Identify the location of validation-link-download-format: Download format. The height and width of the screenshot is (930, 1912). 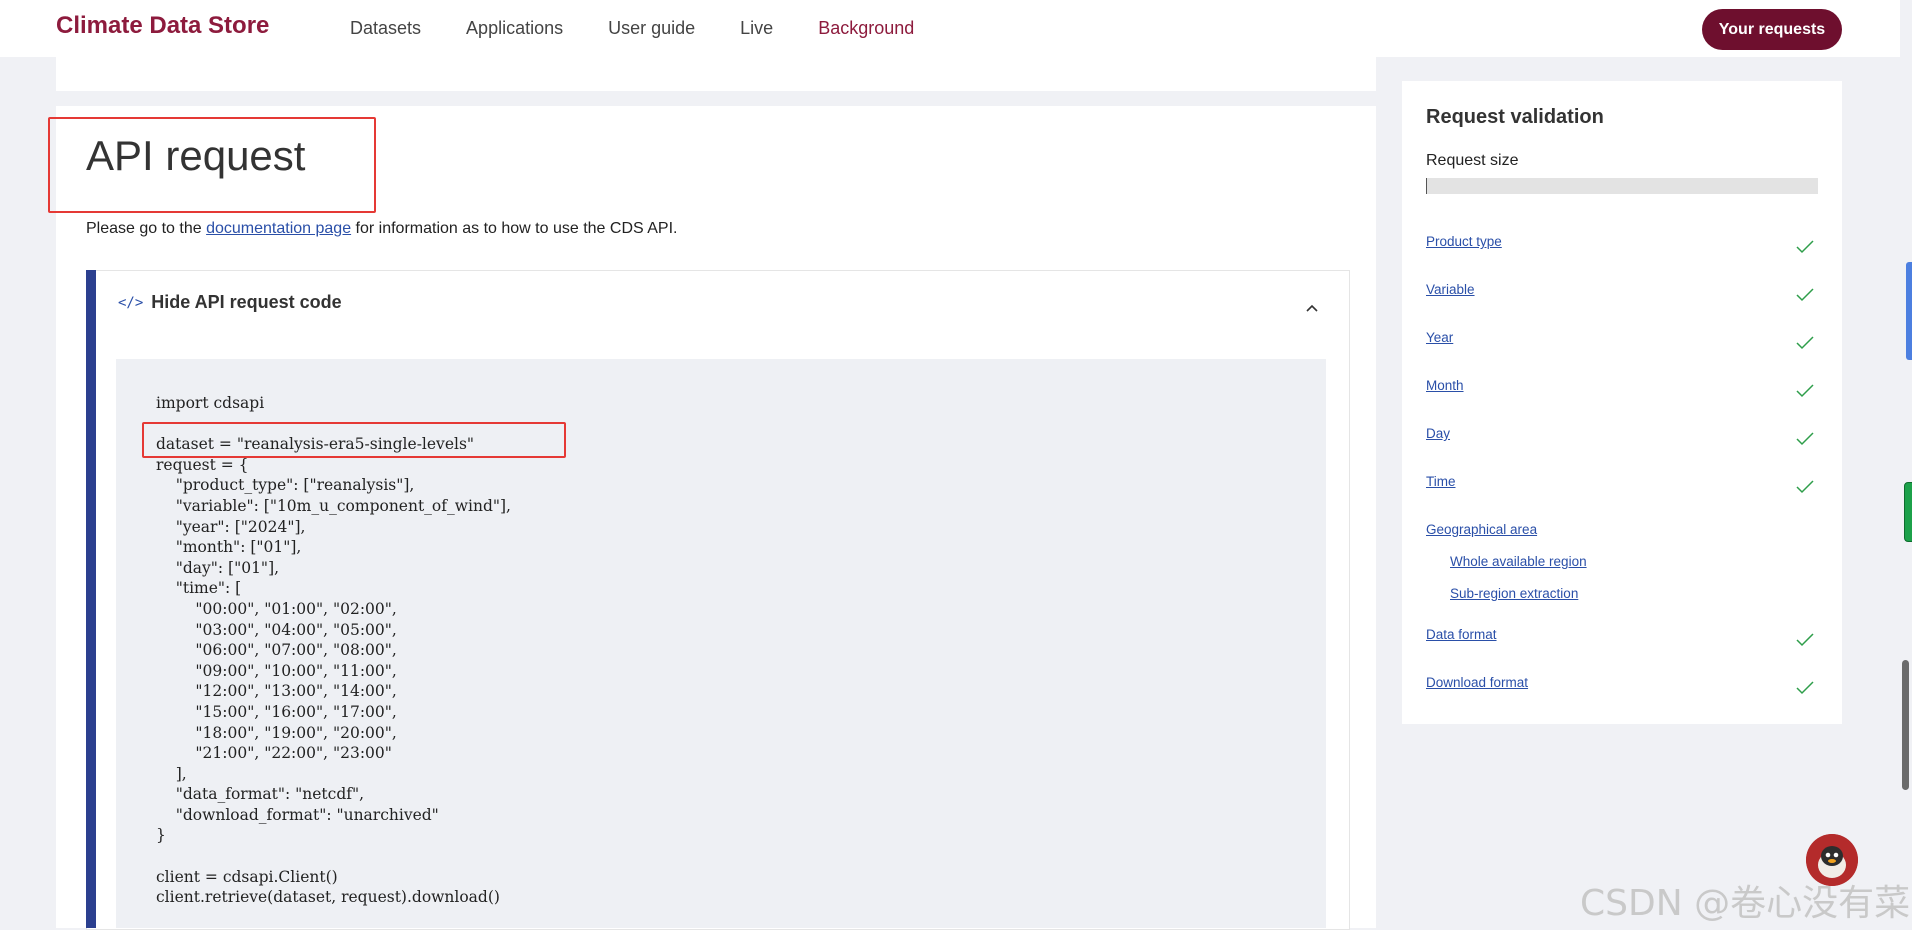
(1477, 682).